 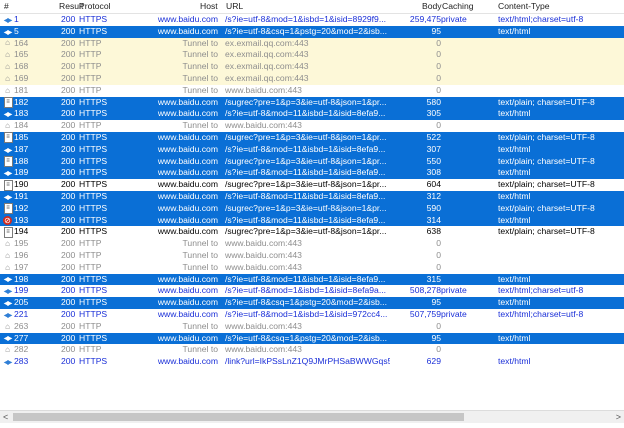 I want to click on col-header-body: Body, so click(x=432, y=6).